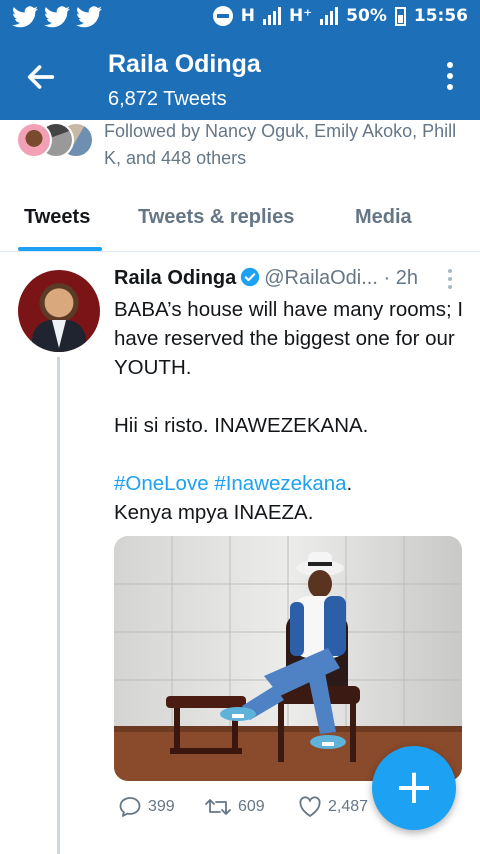  Describe the element at coordinates (406, 278) in the screenshot. I see `tweet-time: 2h` at that location.